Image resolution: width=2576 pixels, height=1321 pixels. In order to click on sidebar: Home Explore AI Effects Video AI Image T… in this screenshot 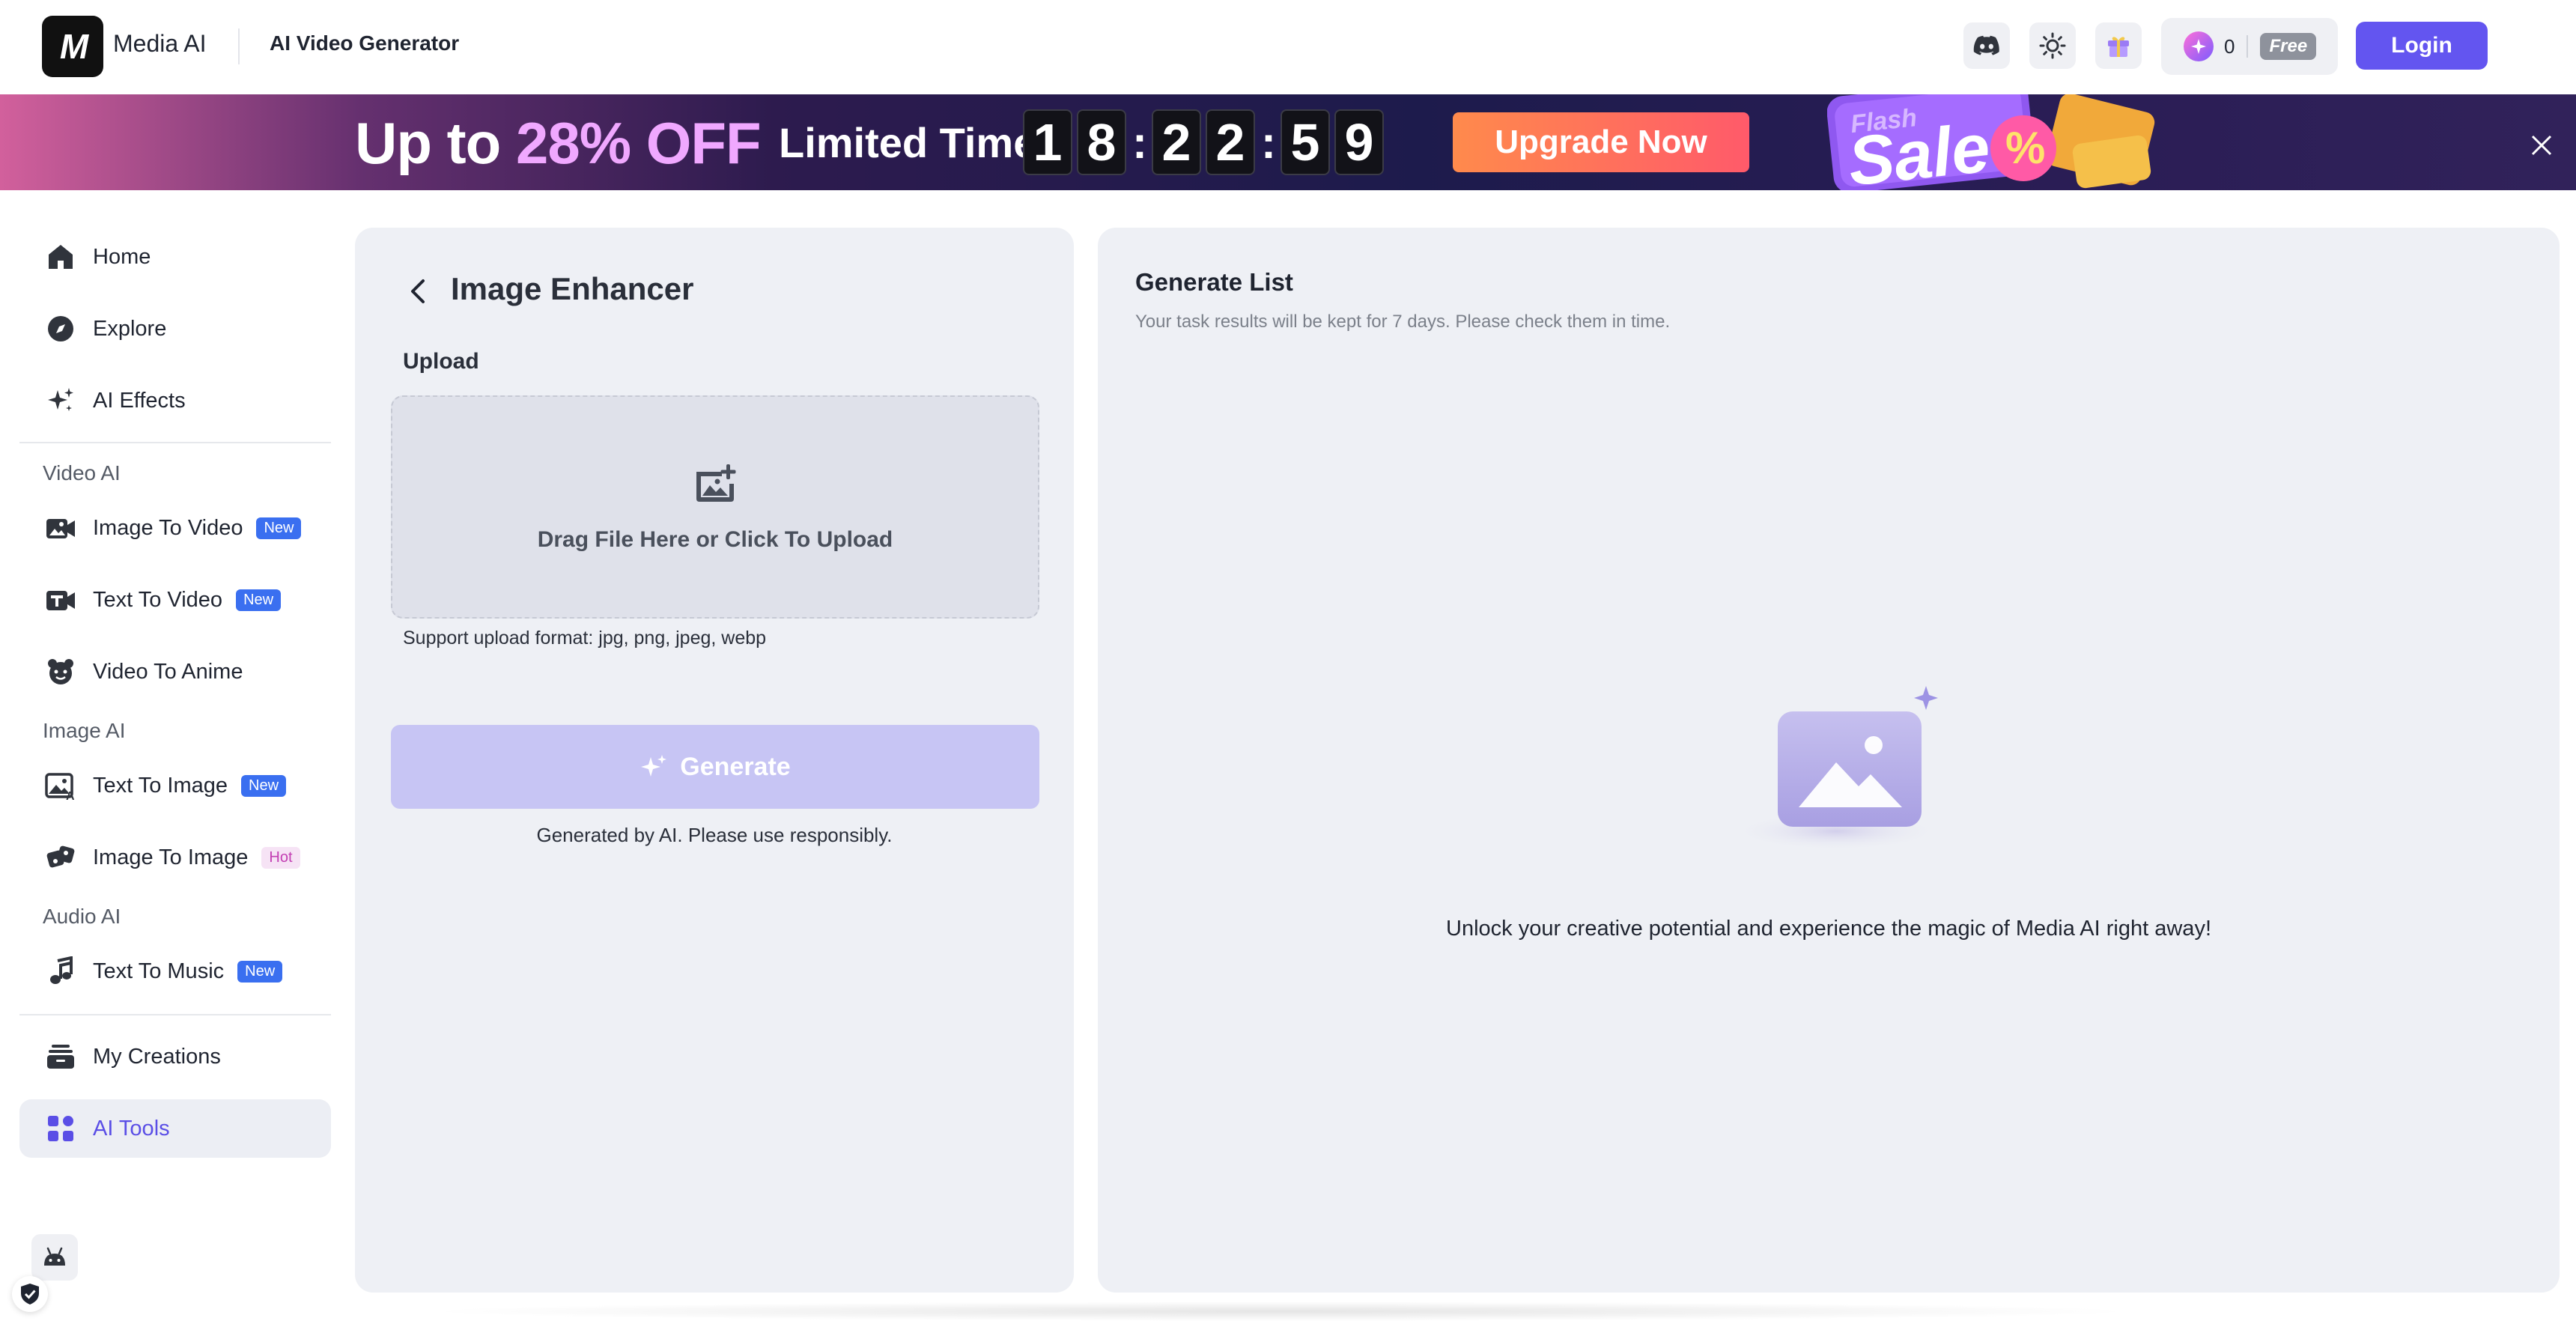, I will do `click(174, 756)`.